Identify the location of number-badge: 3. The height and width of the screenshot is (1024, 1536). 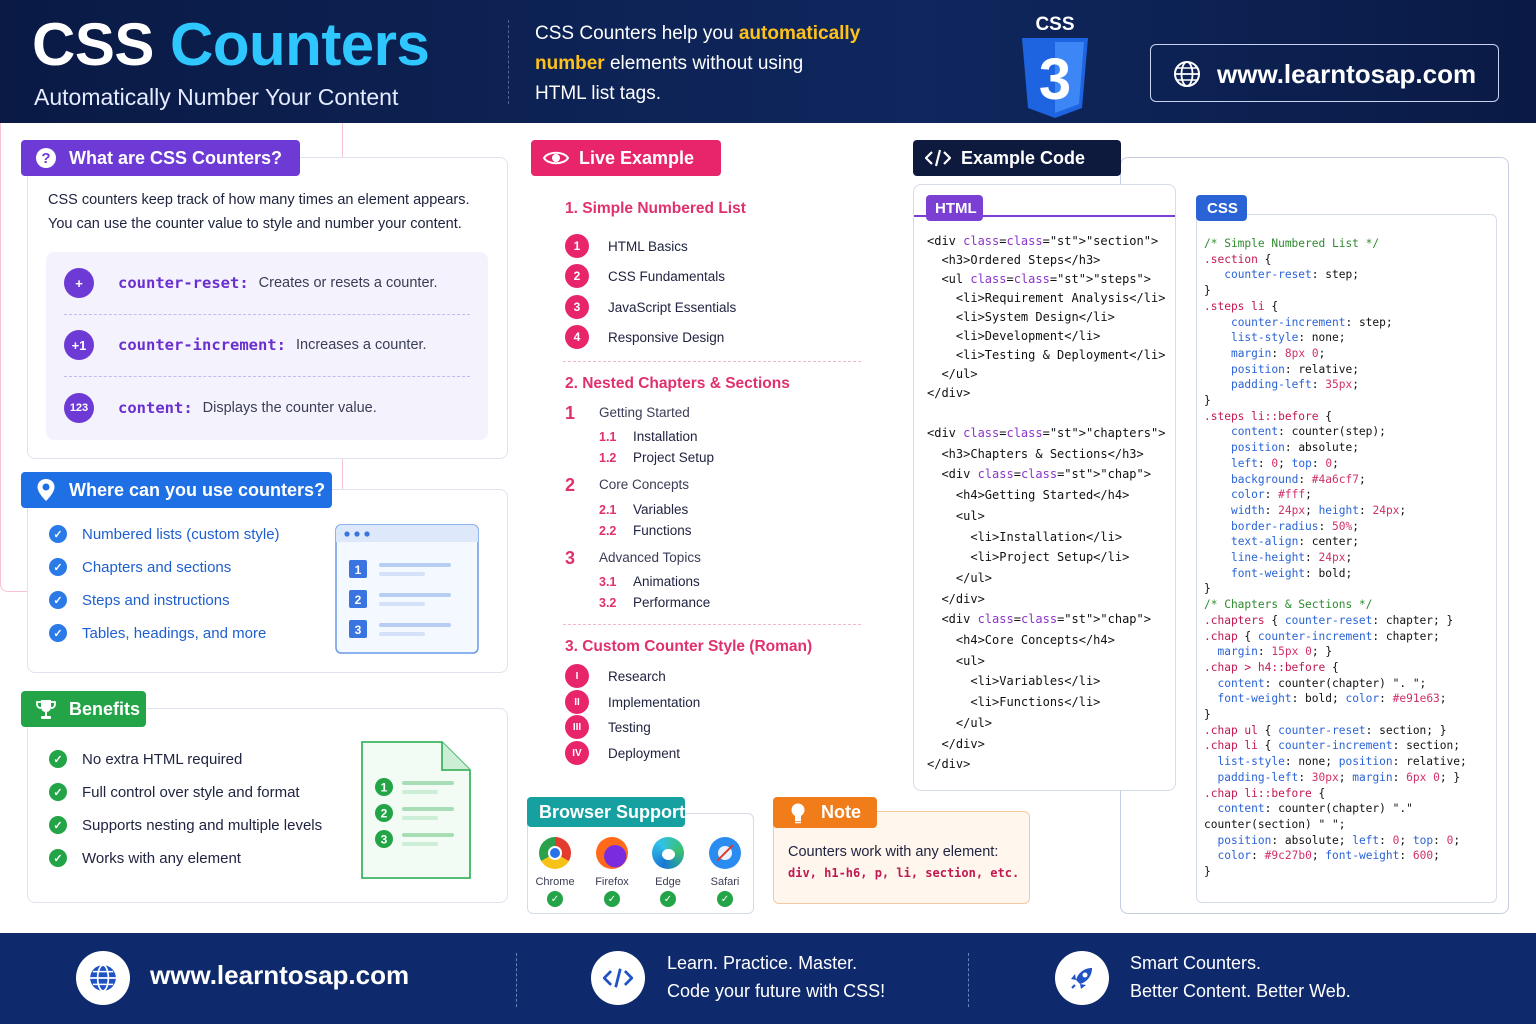
(577, 307).